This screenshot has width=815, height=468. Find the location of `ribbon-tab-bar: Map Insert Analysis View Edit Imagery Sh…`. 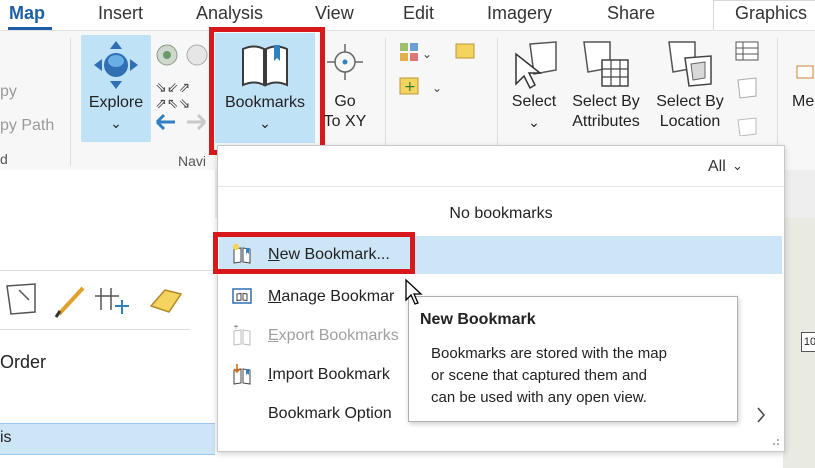

ribbon-tab-bar: Map Insert Analysis View Edit Imagery Sh… is located at coordinates (407, 15).